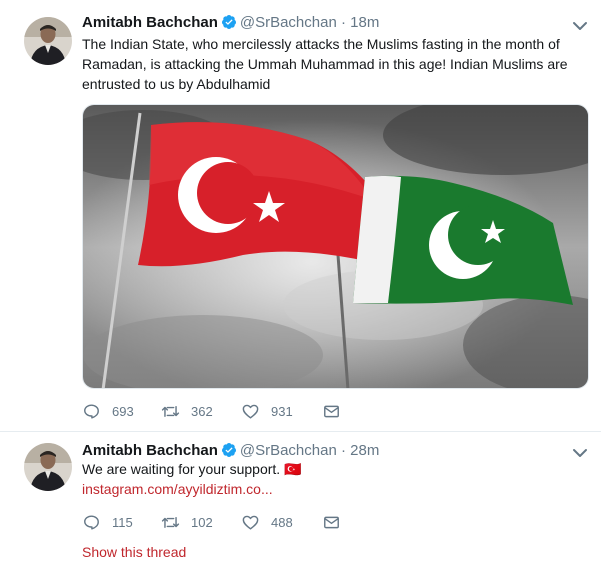 This screenshot has width=601, height=561. I want to click on chevron-down-icon, so click(580, 26).